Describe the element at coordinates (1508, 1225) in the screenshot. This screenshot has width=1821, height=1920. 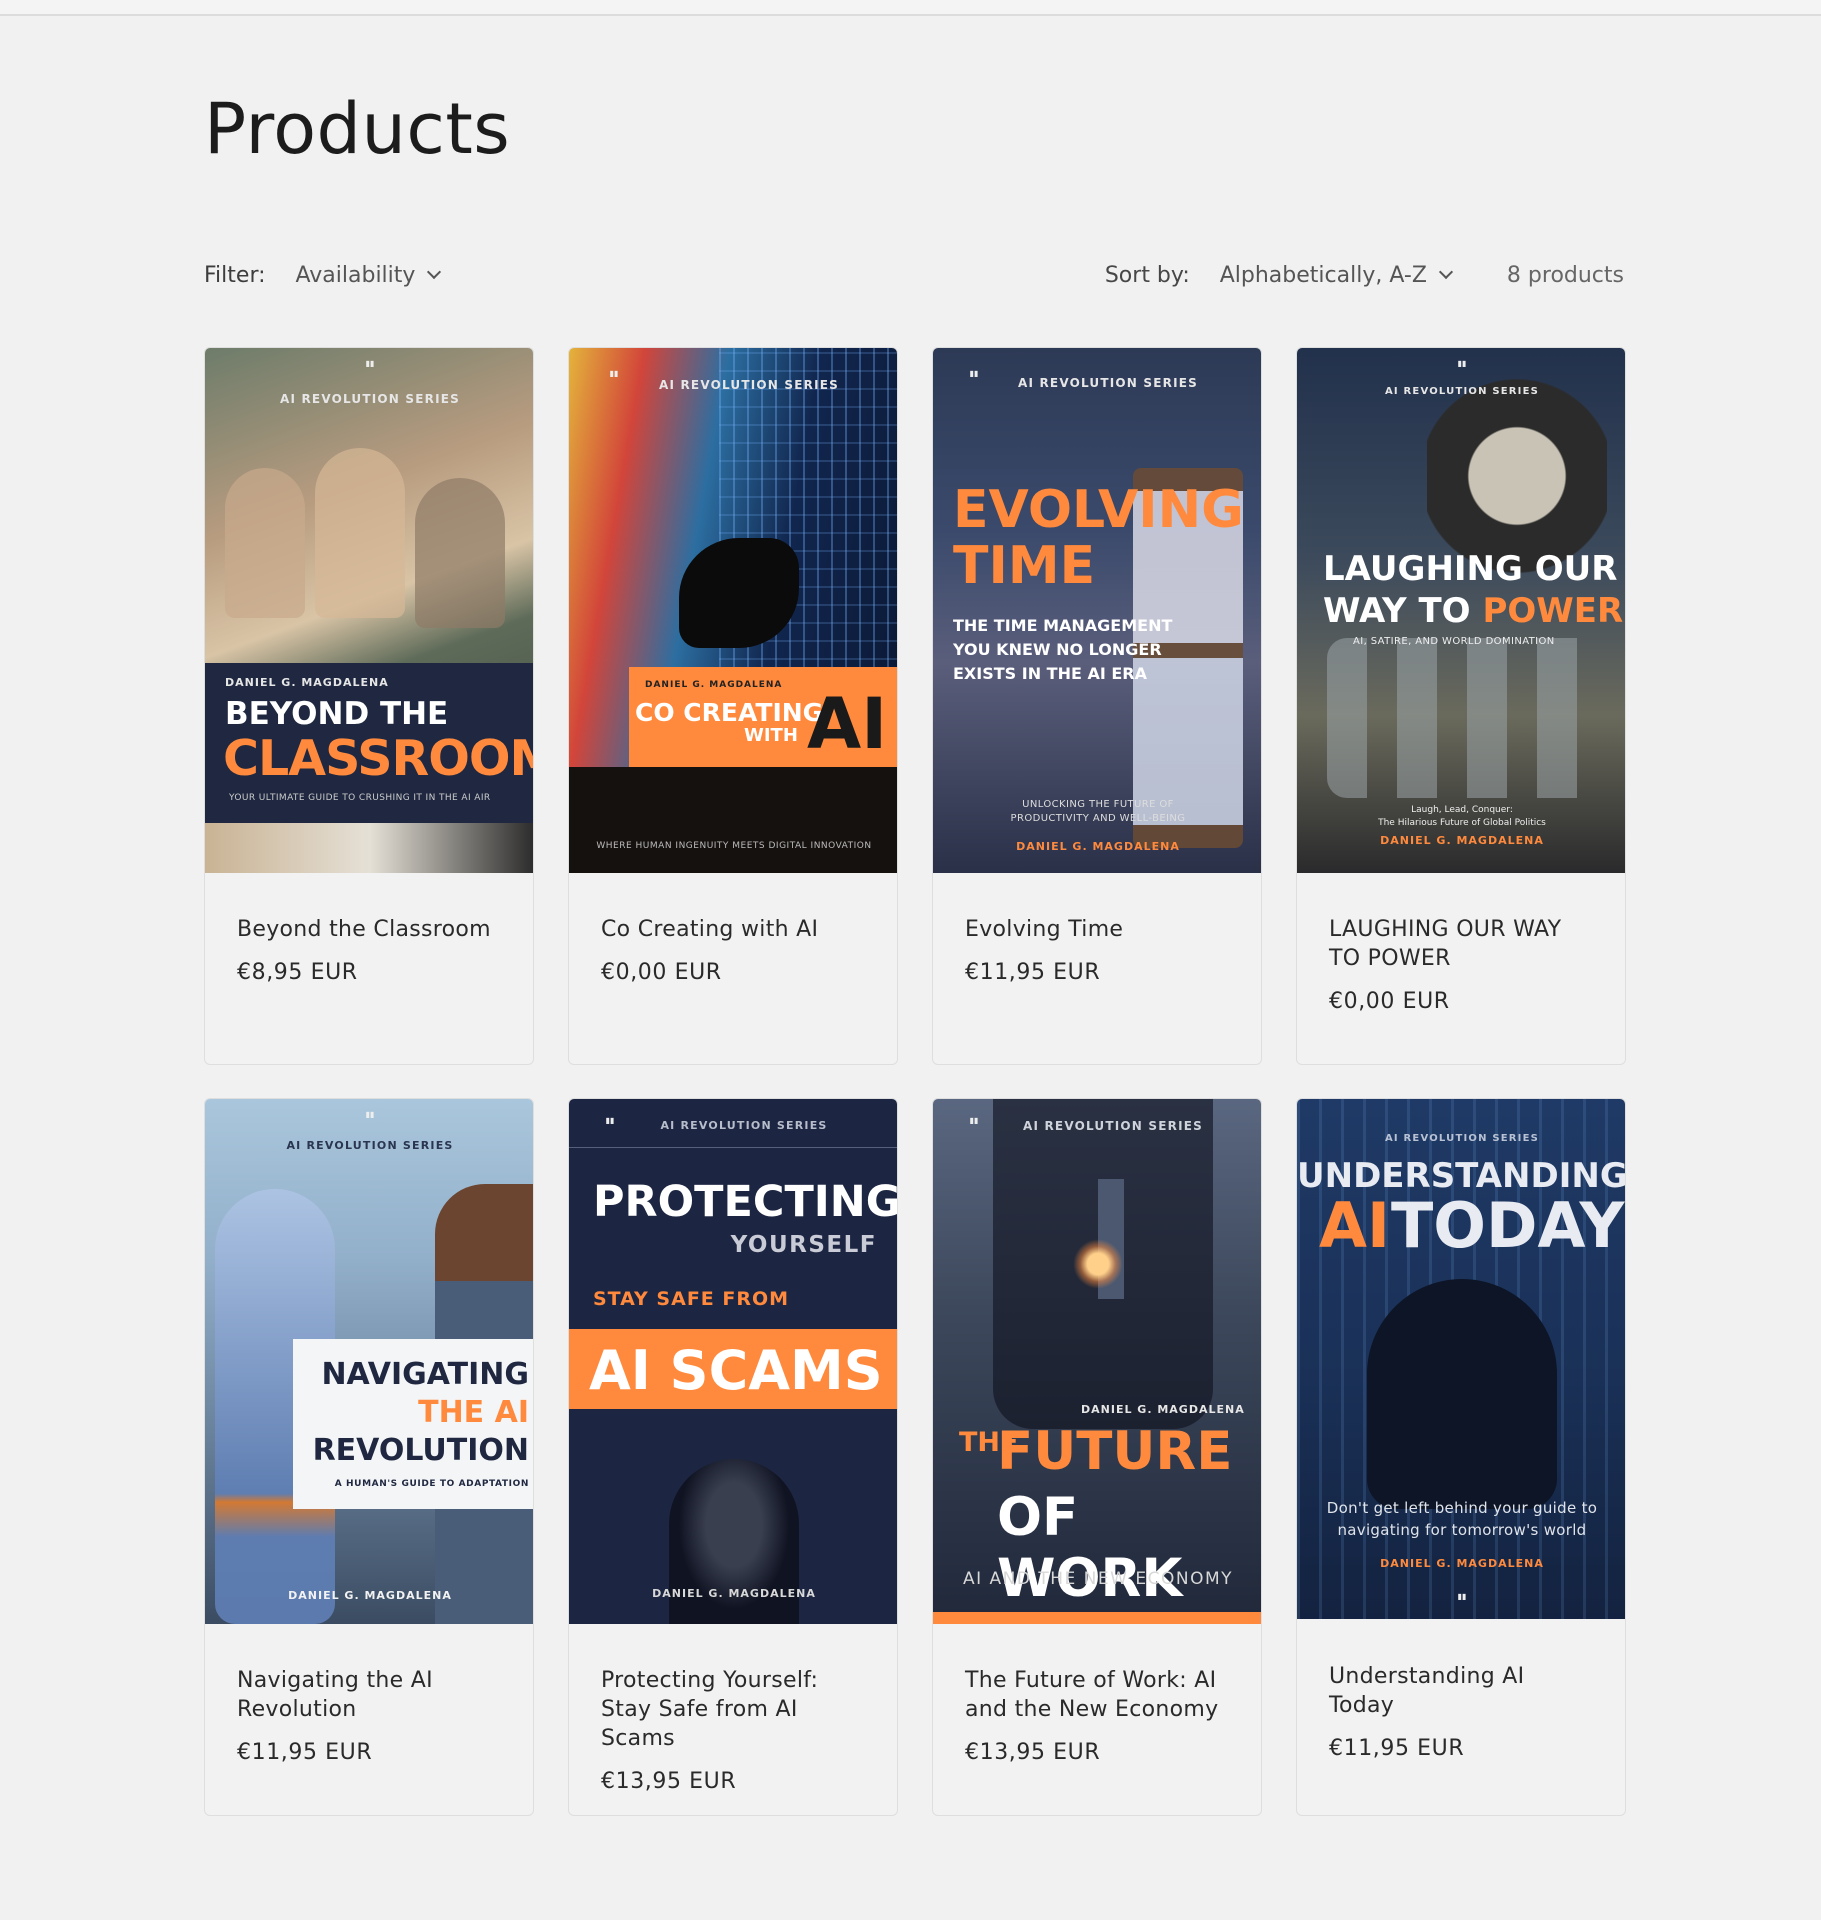
I see `cover-title-line: TODAY` at that location.